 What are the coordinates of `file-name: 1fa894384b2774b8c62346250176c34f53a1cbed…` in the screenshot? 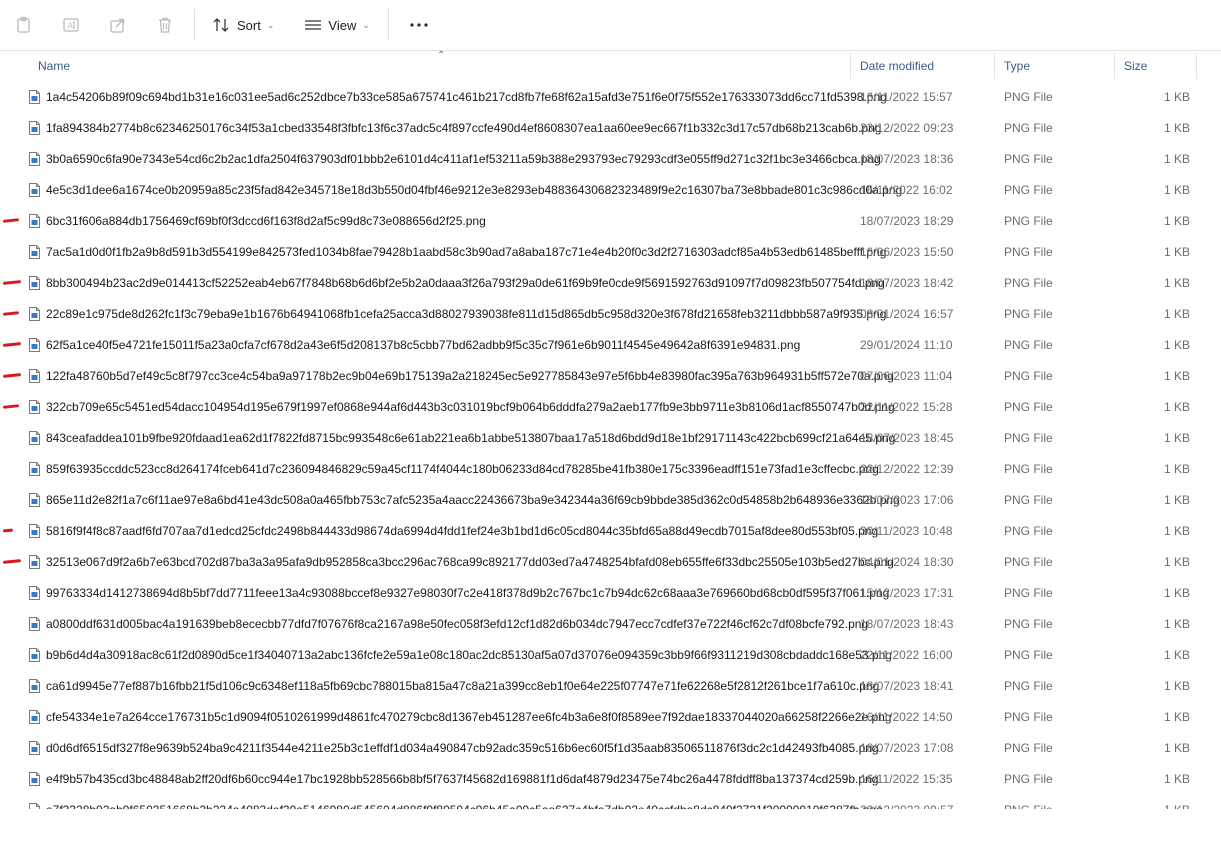 It's located at (464, 128).